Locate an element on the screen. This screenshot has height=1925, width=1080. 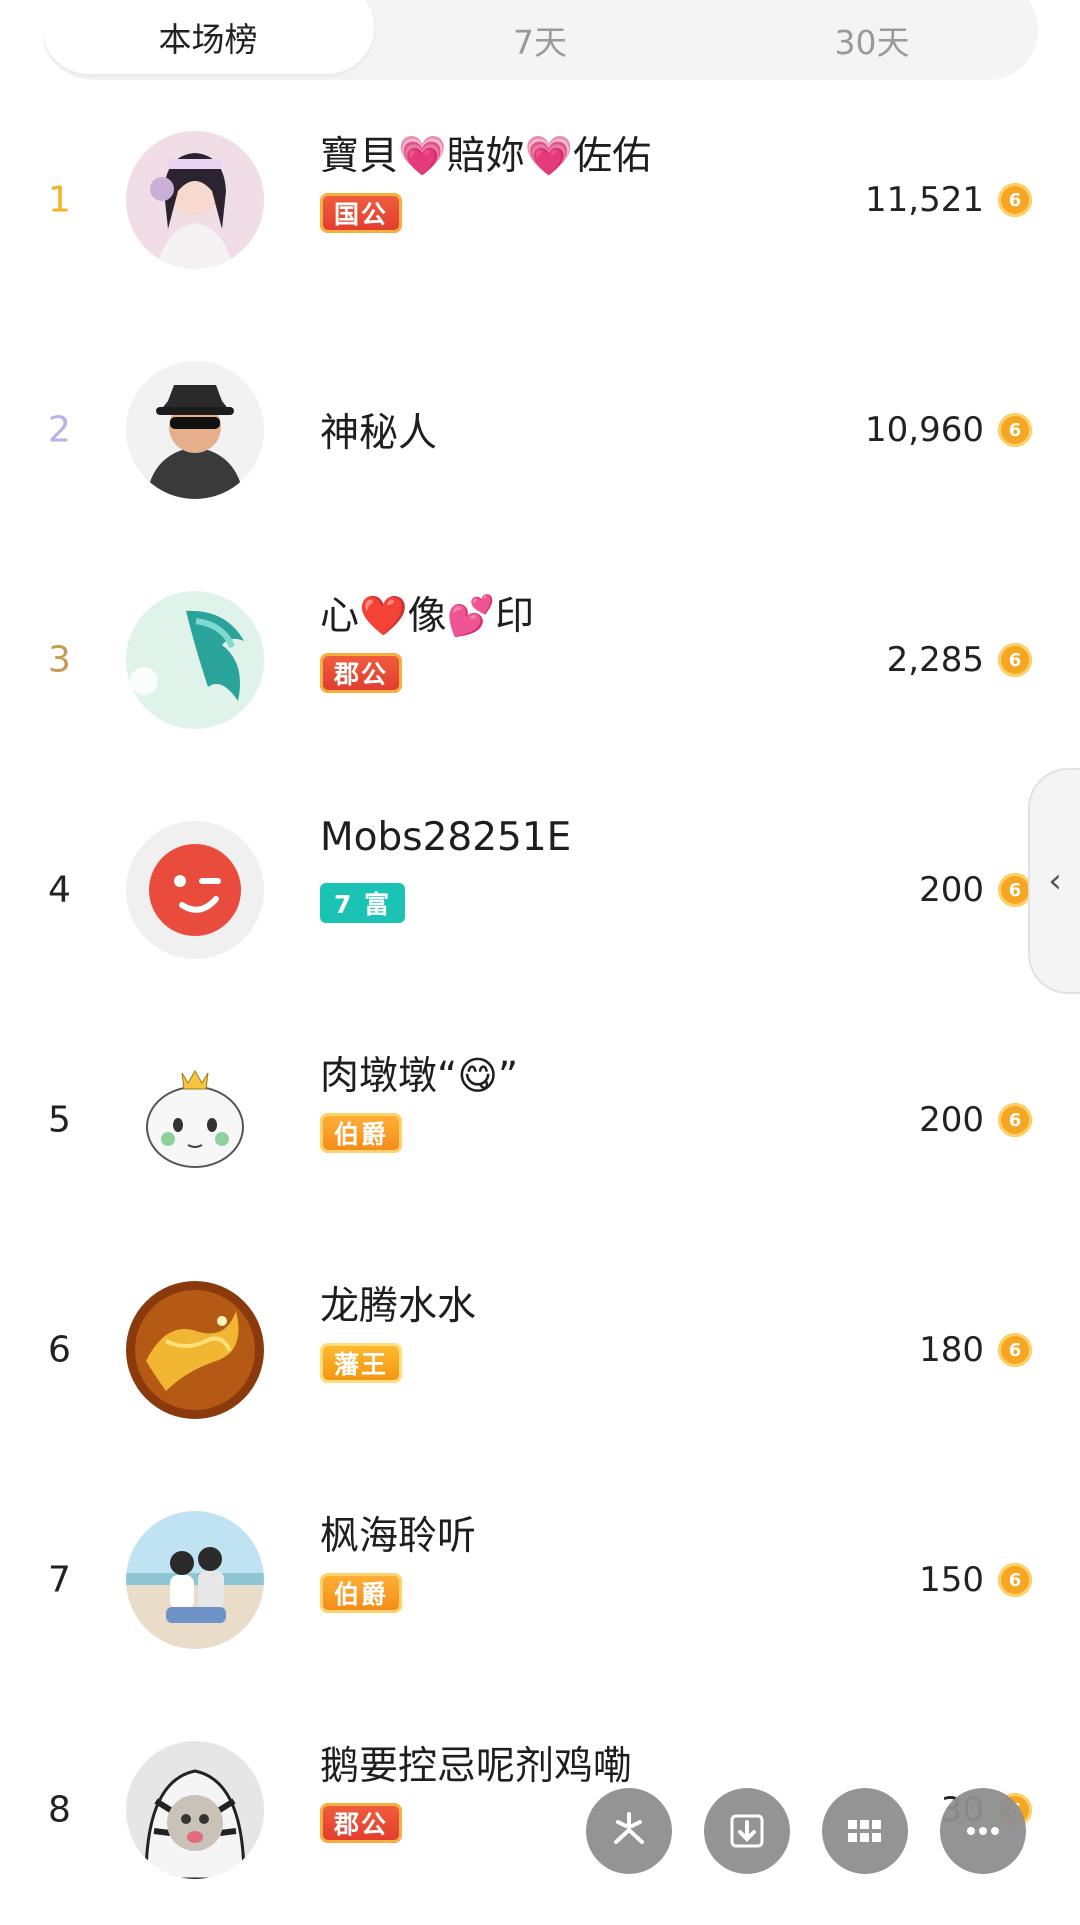
download-icon is located at coordinates (747, 1831).